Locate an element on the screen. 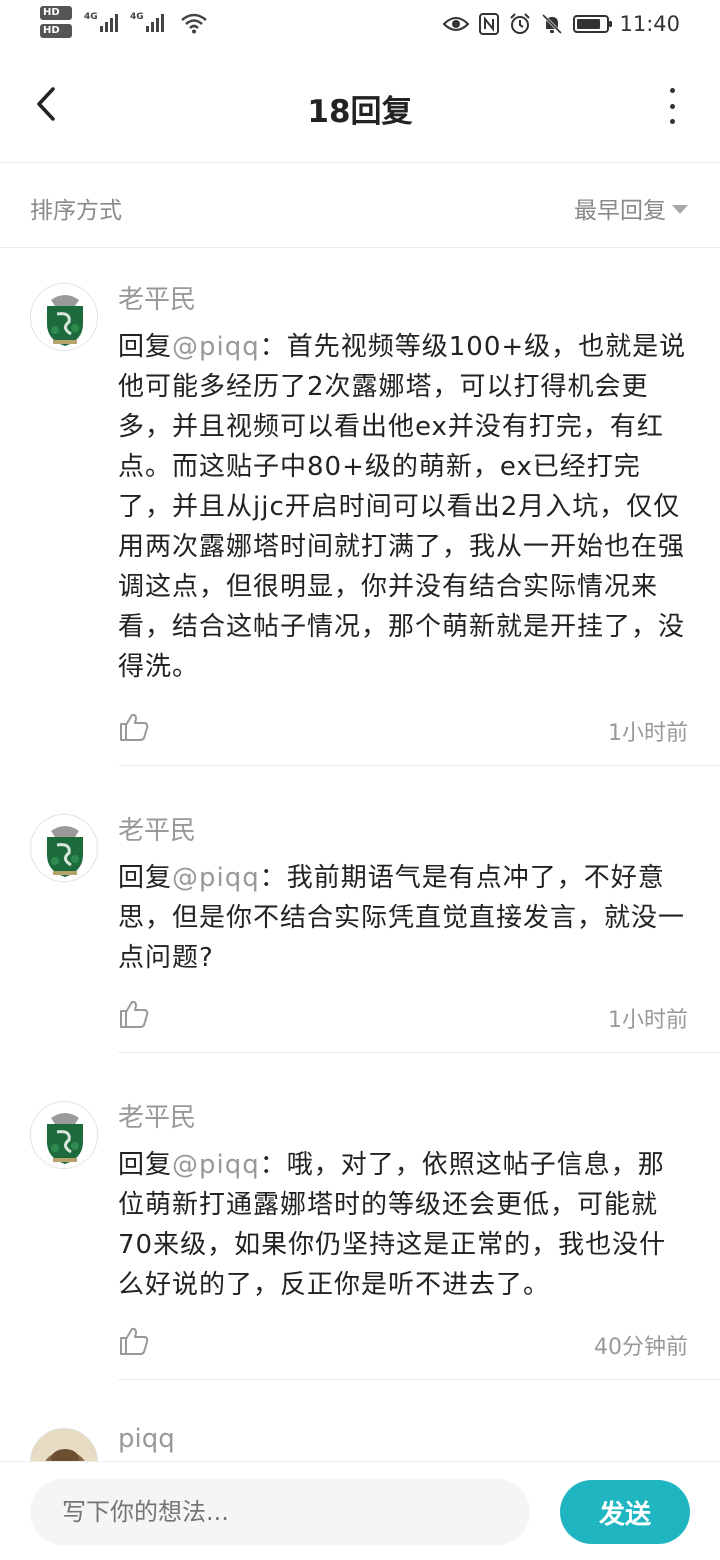 The width and height of the screenshot is (720, 1560). top-app-bar: 18回复 is located at coordinates (360, 106).